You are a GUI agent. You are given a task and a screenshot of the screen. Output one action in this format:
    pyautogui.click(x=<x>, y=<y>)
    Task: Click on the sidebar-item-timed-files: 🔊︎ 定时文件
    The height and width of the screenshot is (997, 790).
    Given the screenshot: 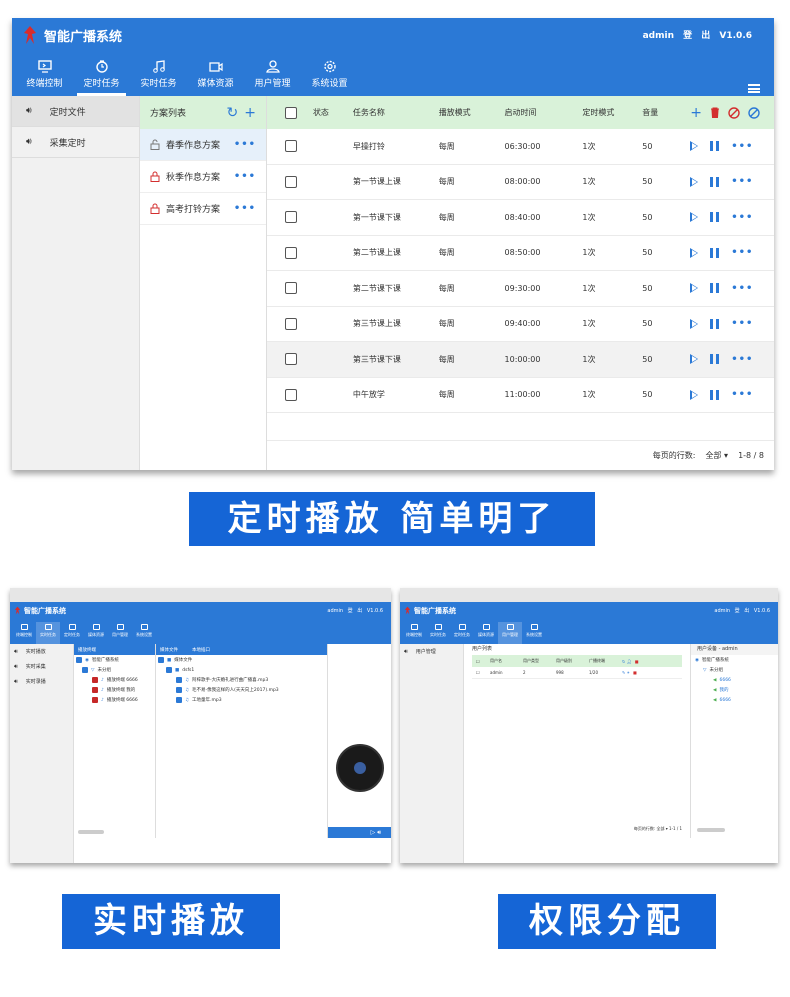 What is the action you would take?
    pyautogui.click(x=75, y=111)
    